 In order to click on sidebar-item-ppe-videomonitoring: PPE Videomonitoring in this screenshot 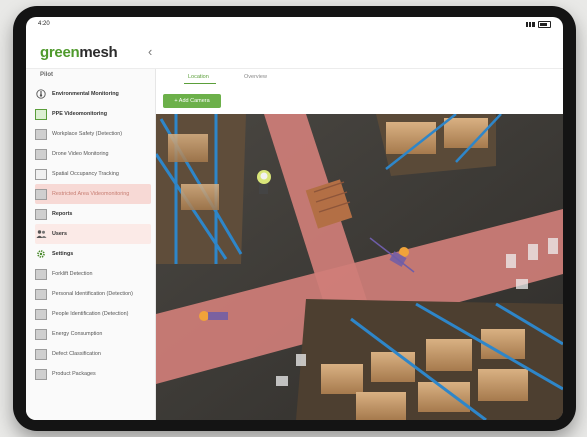, I will do `click(93, 114)`.